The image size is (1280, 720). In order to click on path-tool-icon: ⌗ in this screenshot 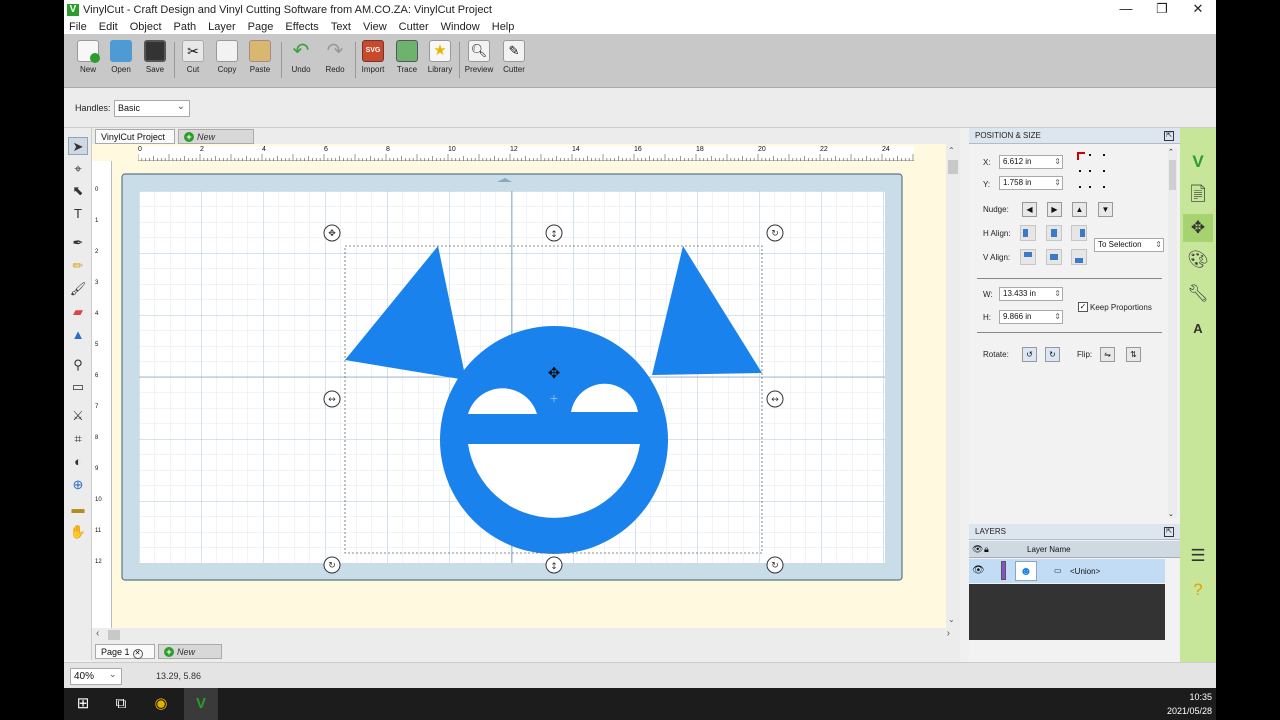, I will do `click(78, 439)`.